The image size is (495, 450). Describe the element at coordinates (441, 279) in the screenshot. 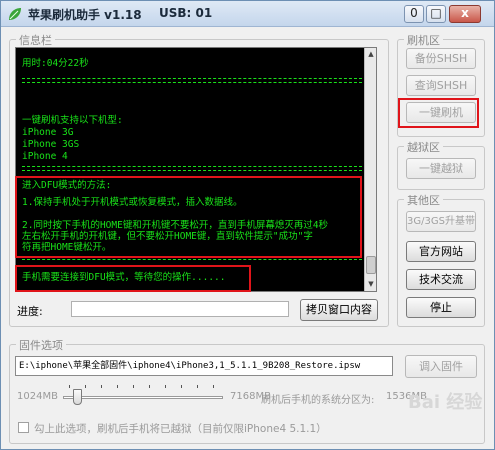

I see `tech-exchange-button: 技术交流` at that location.